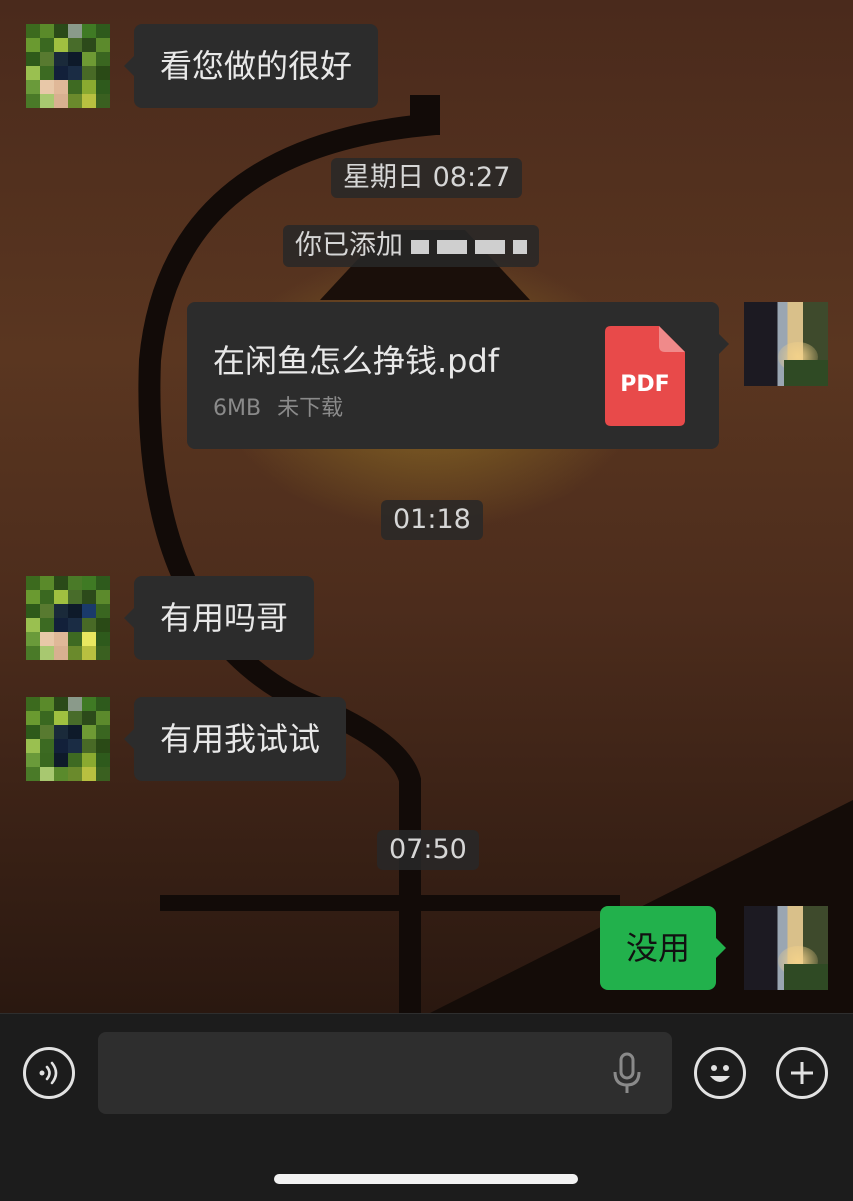 The image size is (853, 1201). I want to click on voice-toggle-icon, so click(48, 1073).